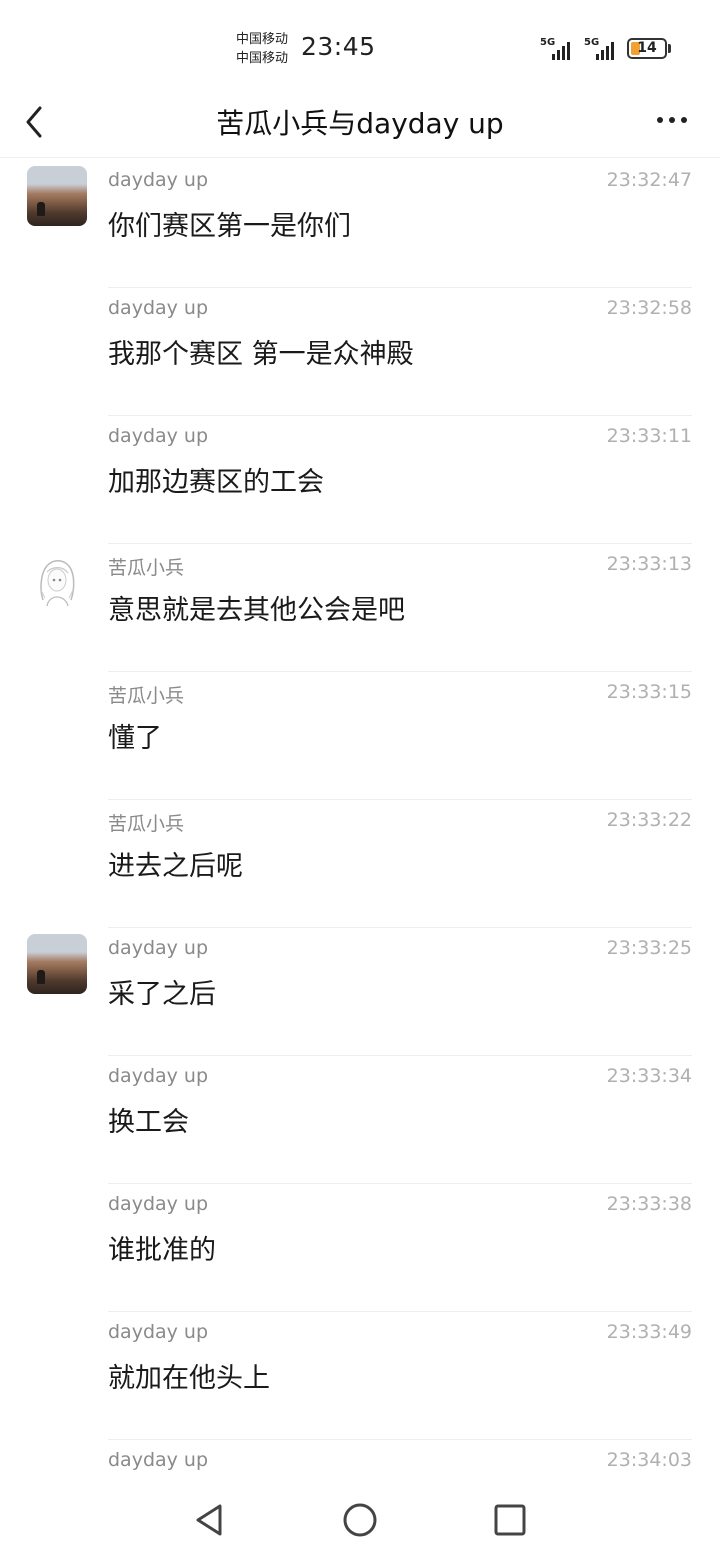 This screenshot has height=1564, width=720. I want to click on message-item: 苦瓜小兵 23:33:13 意思就是去其他公会是吧, so click(360, 608).